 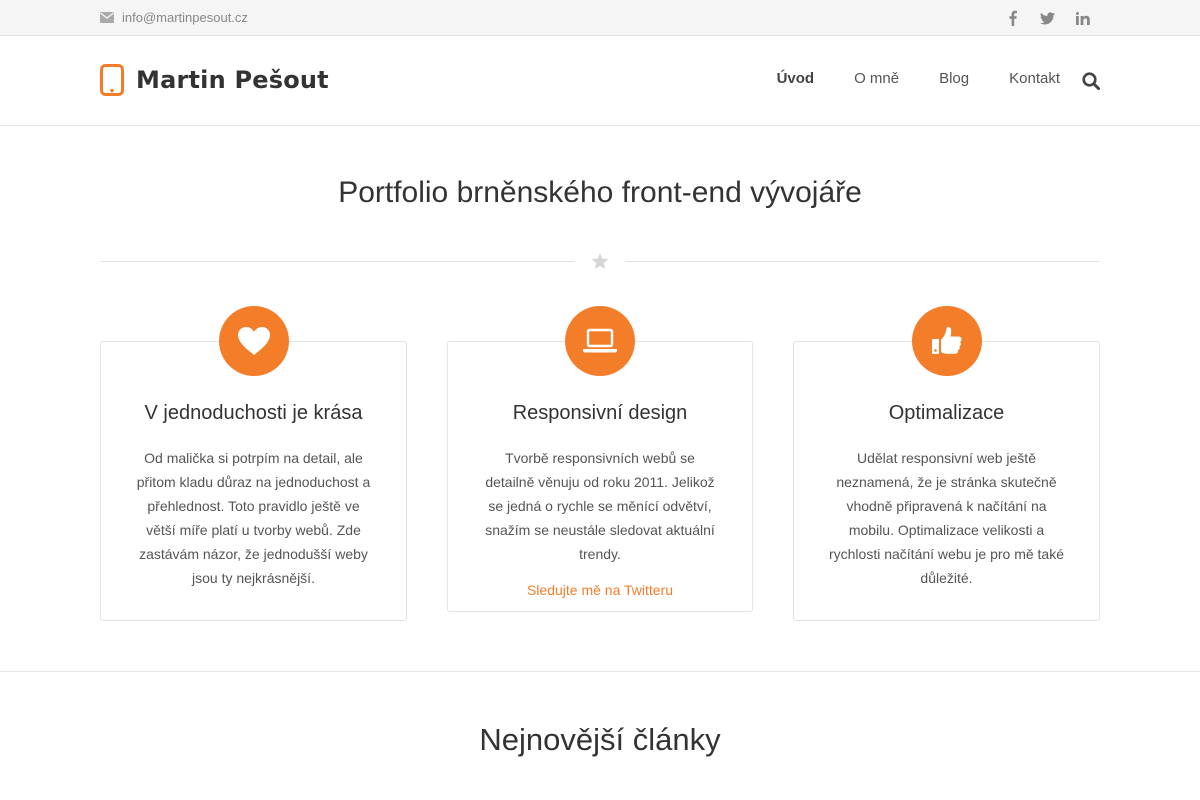 What do you see at coordinates (600, 81) in the screenshot?
I see `site-header: Martin Pešout Úvod O mně Blog Kontakt` at bounding box center [600, 81].